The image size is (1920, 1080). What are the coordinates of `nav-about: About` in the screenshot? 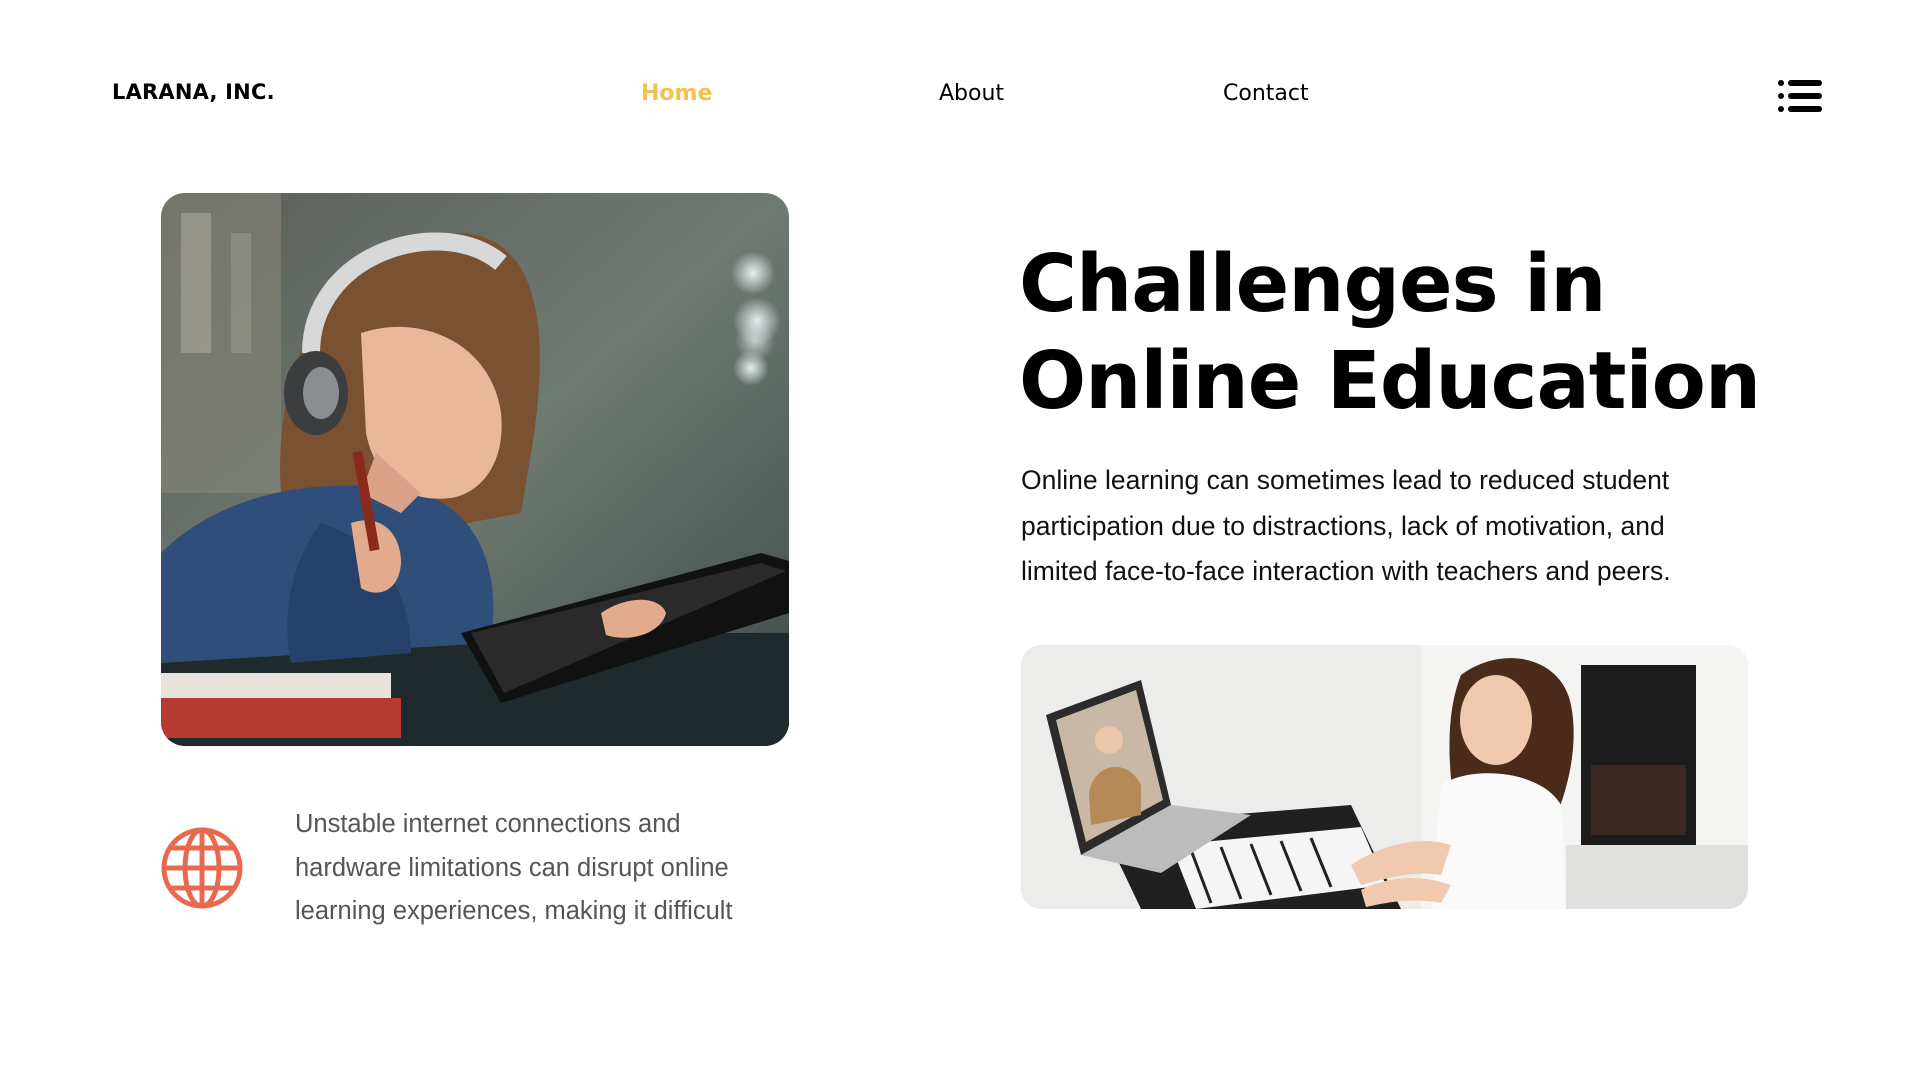 It's located at (971, 93).